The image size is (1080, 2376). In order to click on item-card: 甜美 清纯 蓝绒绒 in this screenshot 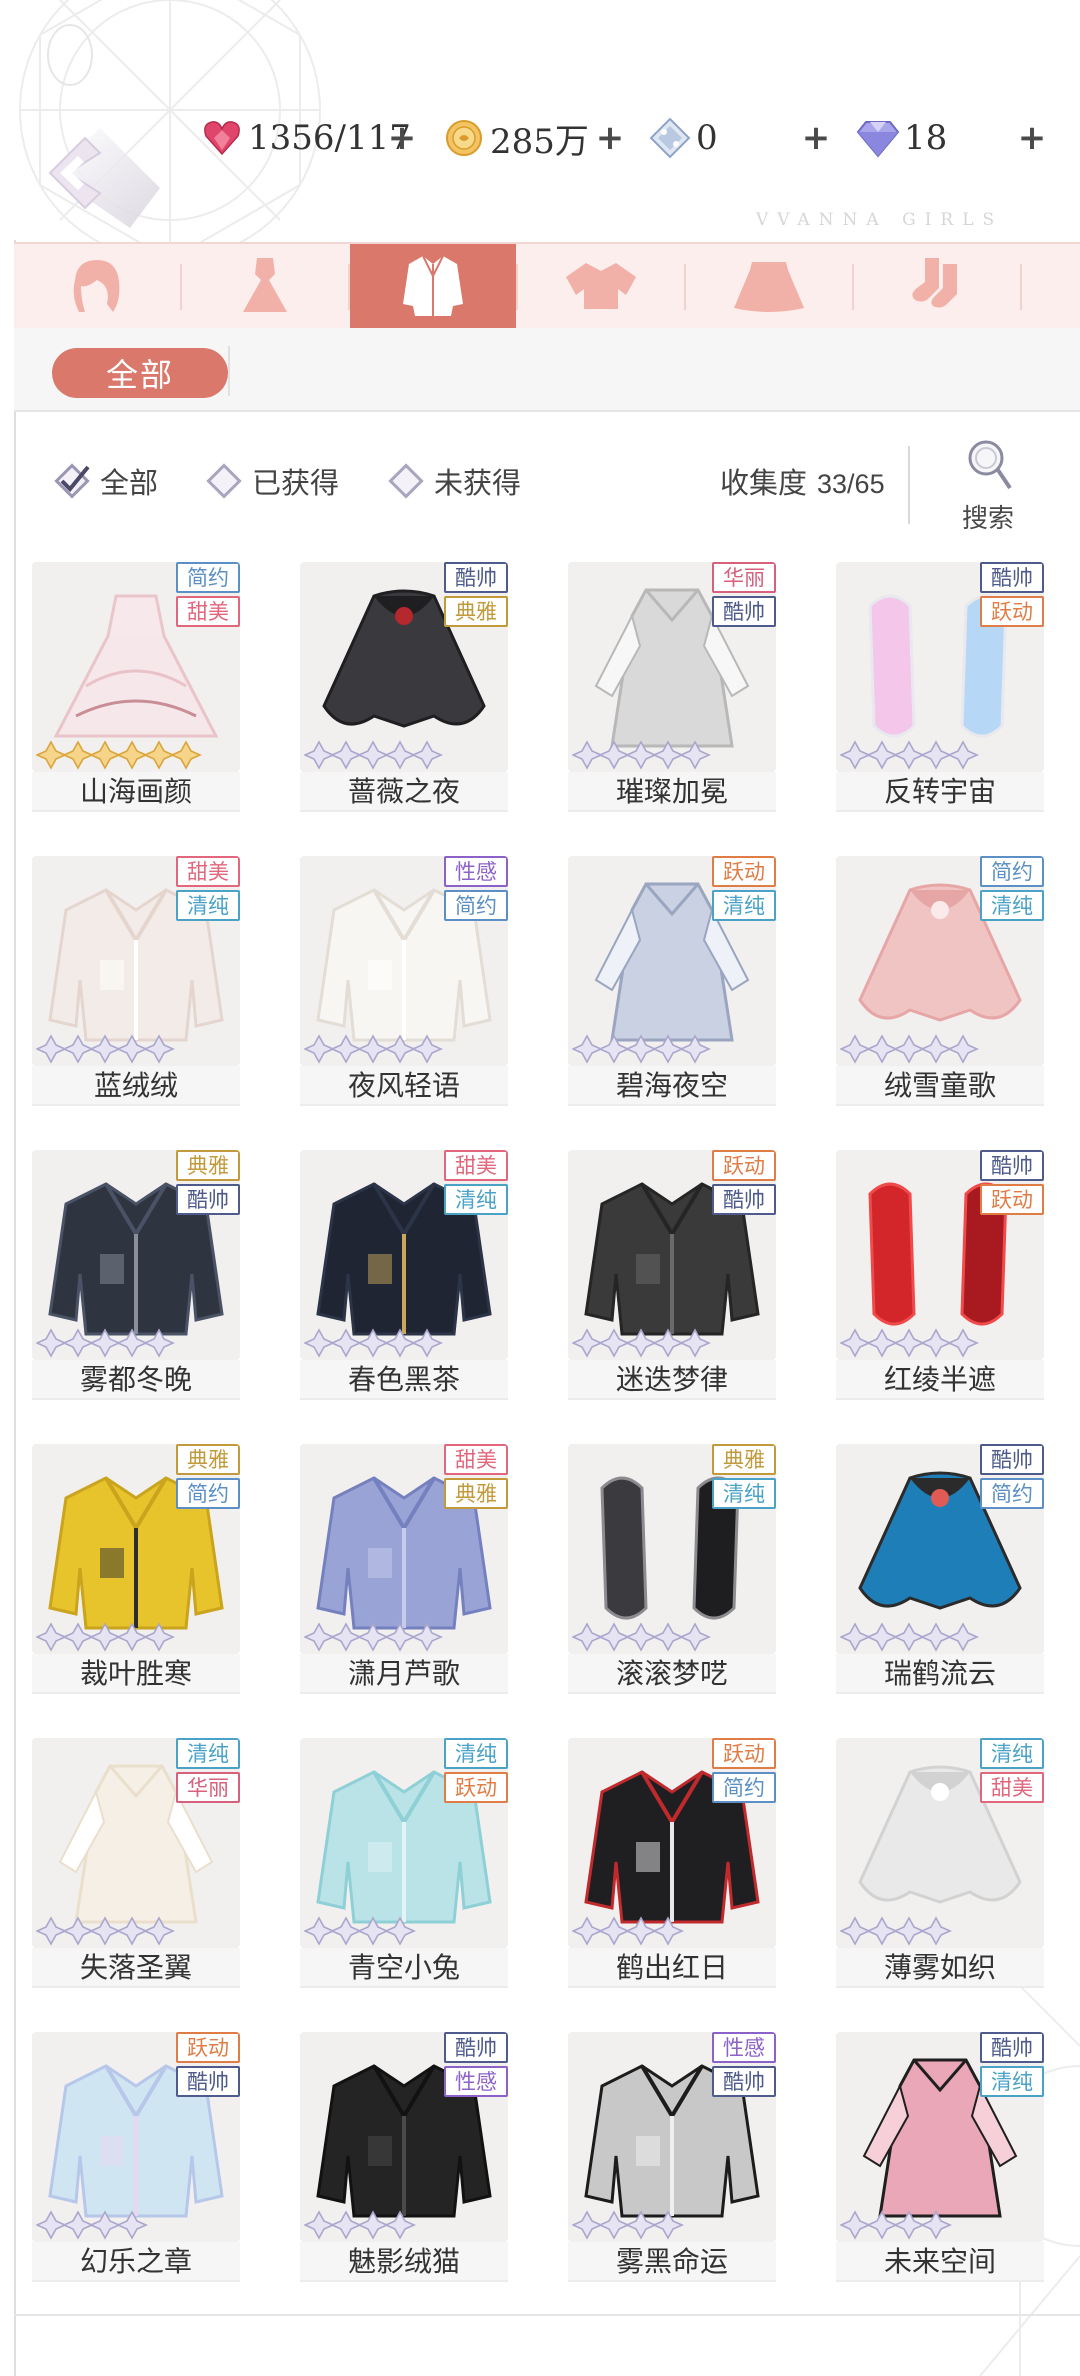, I will do `click(136, 981)`.